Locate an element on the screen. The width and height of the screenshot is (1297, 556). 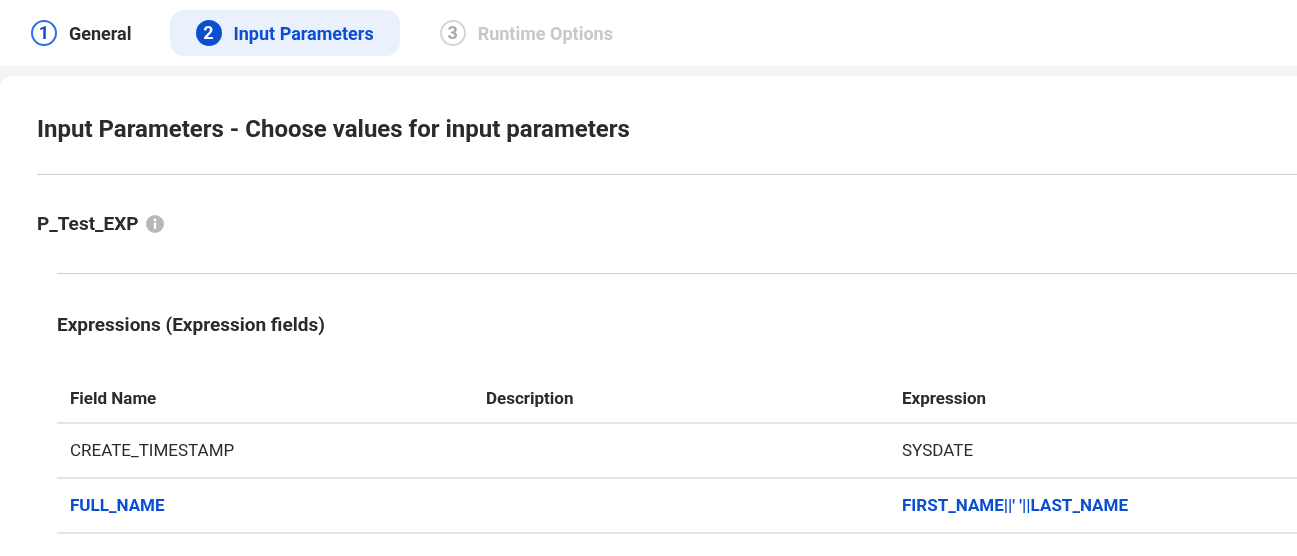
table-cell-text: CREATE_TIMESTAMP is located at coordinates (152, 450).